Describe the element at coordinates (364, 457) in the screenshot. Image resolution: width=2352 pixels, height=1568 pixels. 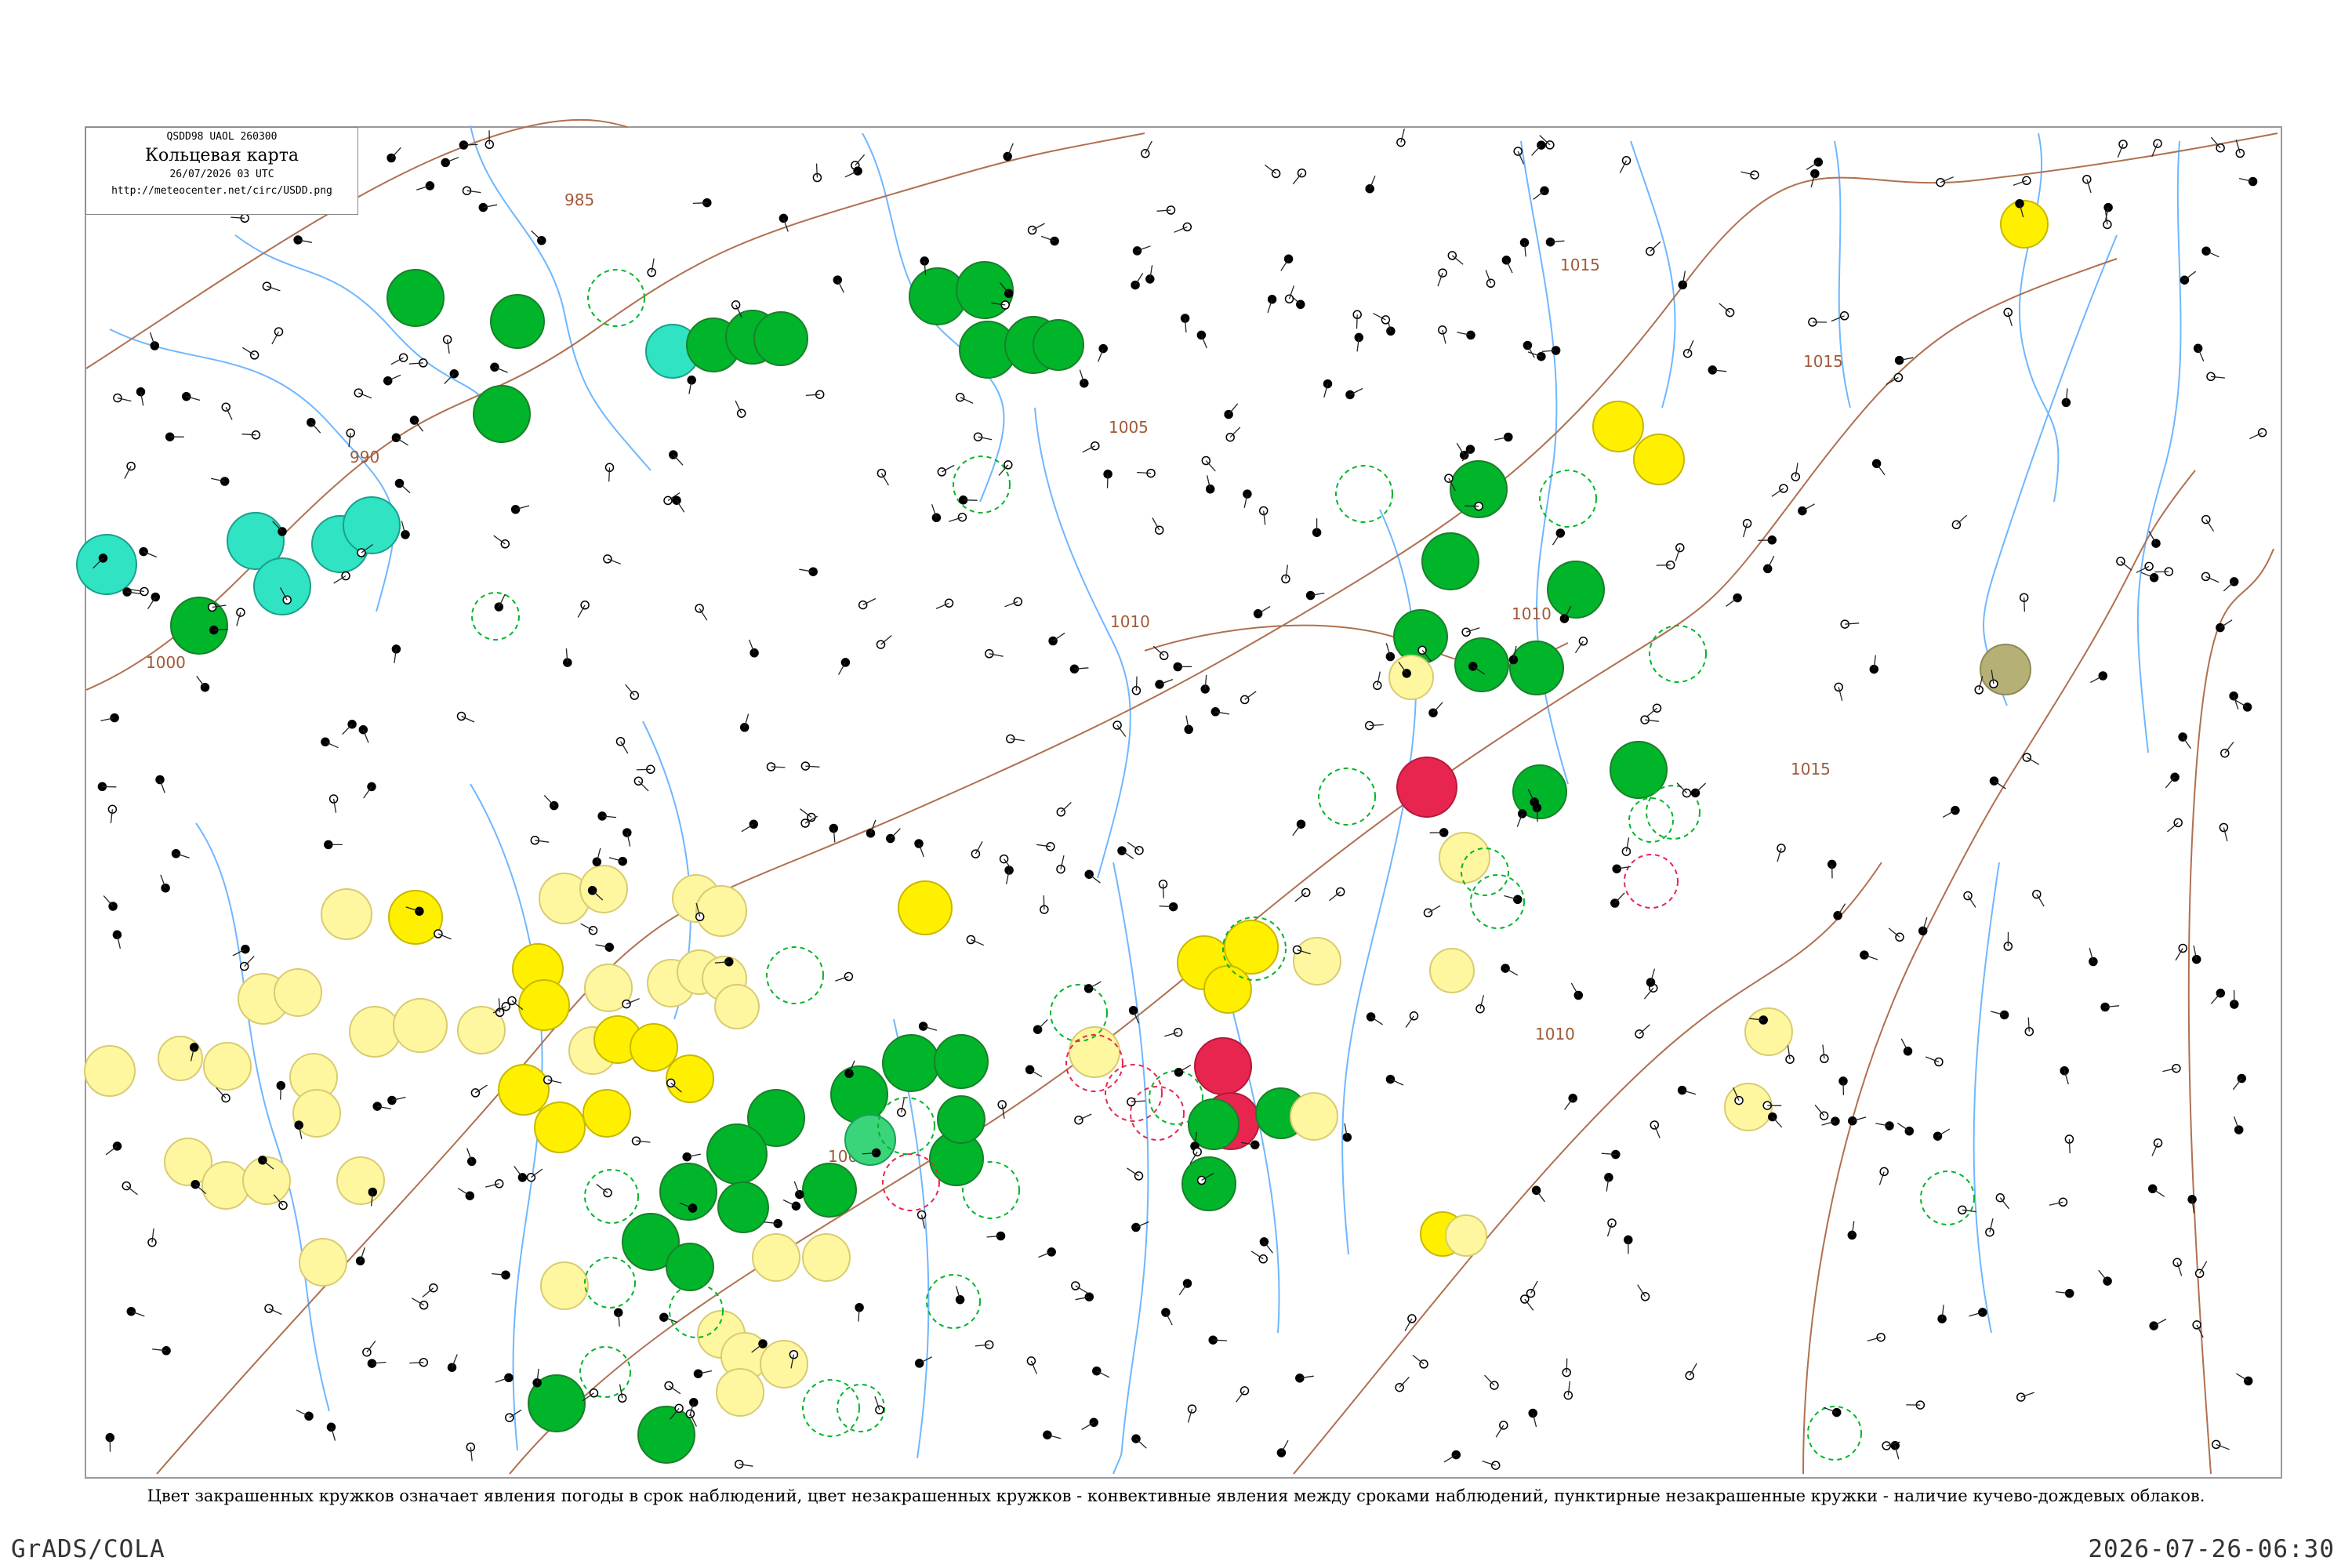
I see `isobar-label: 990` at that location.